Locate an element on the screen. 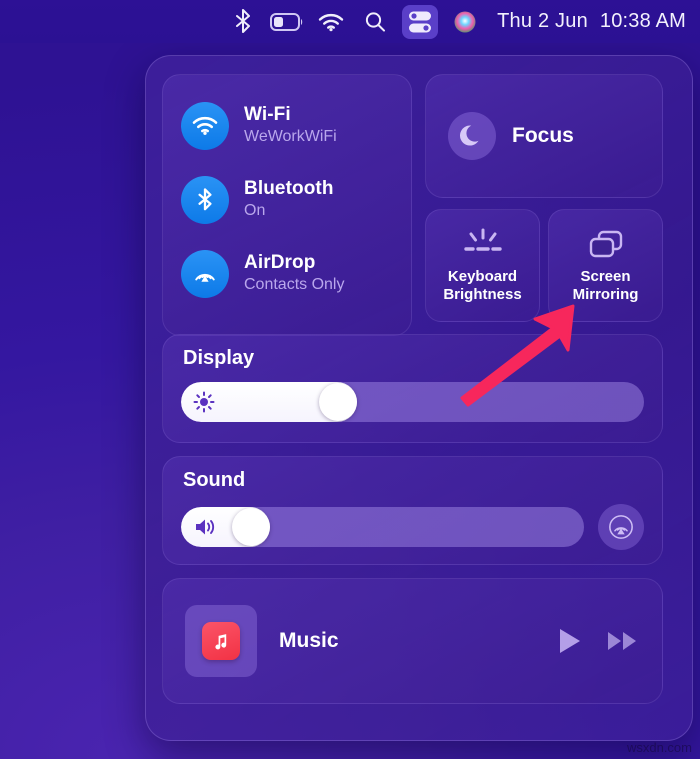 This screenshot has width=700, height=759. connectivity-text-wifi: Wi-Fi WeWorkWiFi is located at coordinates (290, 126).